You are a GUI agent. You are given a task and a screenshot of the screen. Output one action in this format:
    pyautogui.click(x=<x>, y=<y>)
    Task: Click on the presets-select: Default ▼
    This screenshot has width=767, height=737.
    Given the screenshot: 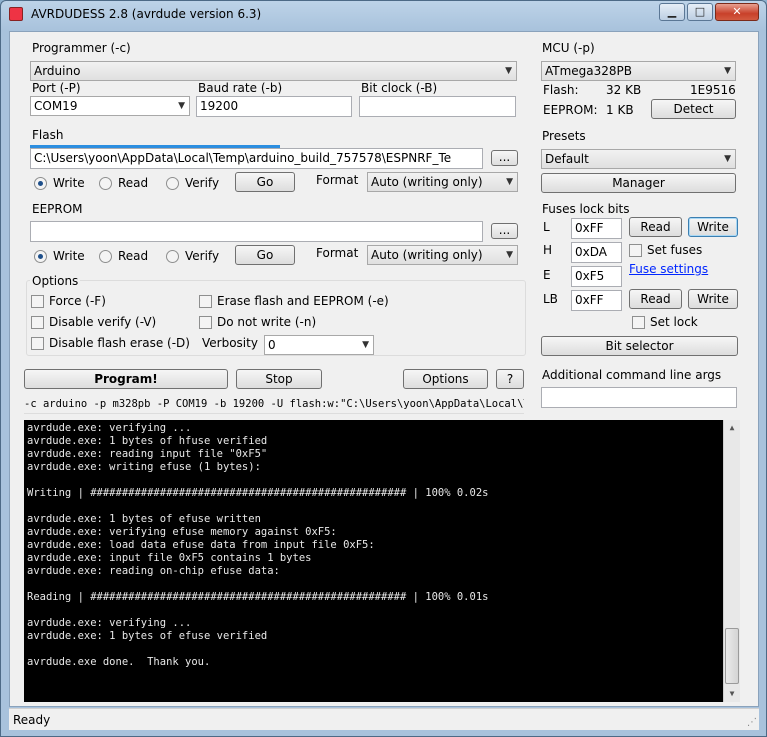 What is the action you would take?
    pyautogui.click(x=638, y=159)
    